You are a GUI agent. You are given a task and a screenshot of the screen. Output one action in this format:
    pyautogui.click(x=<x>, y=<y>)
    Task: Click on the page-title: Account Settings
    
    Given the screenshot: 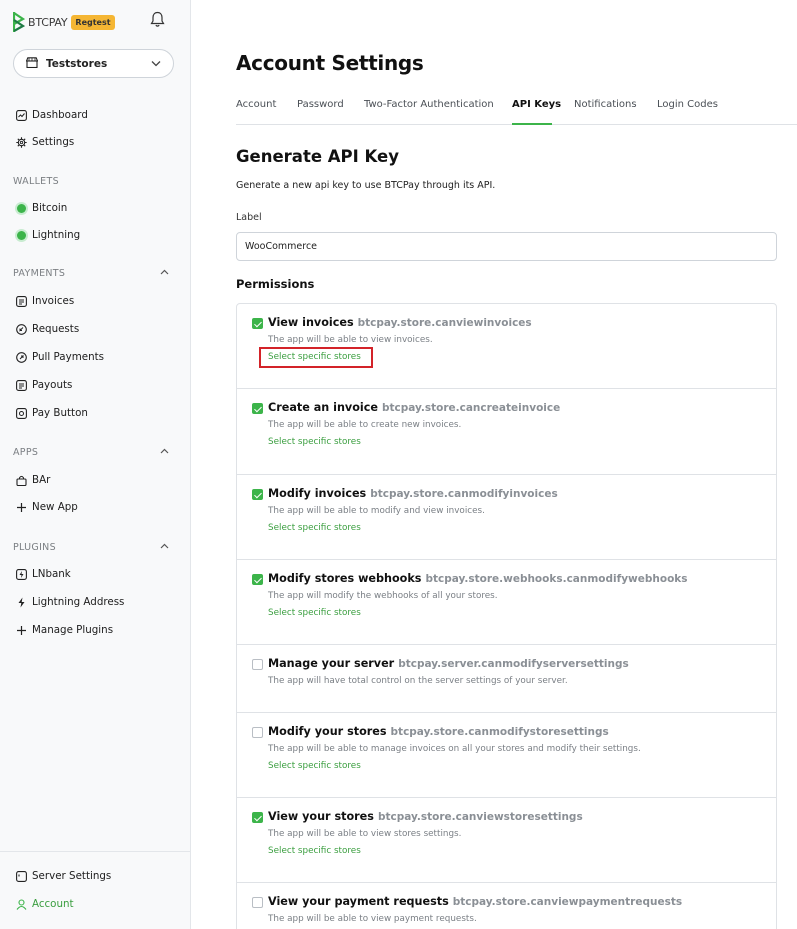 What is the action you would take?
    pyautogui.click(x=330, y=63)
    